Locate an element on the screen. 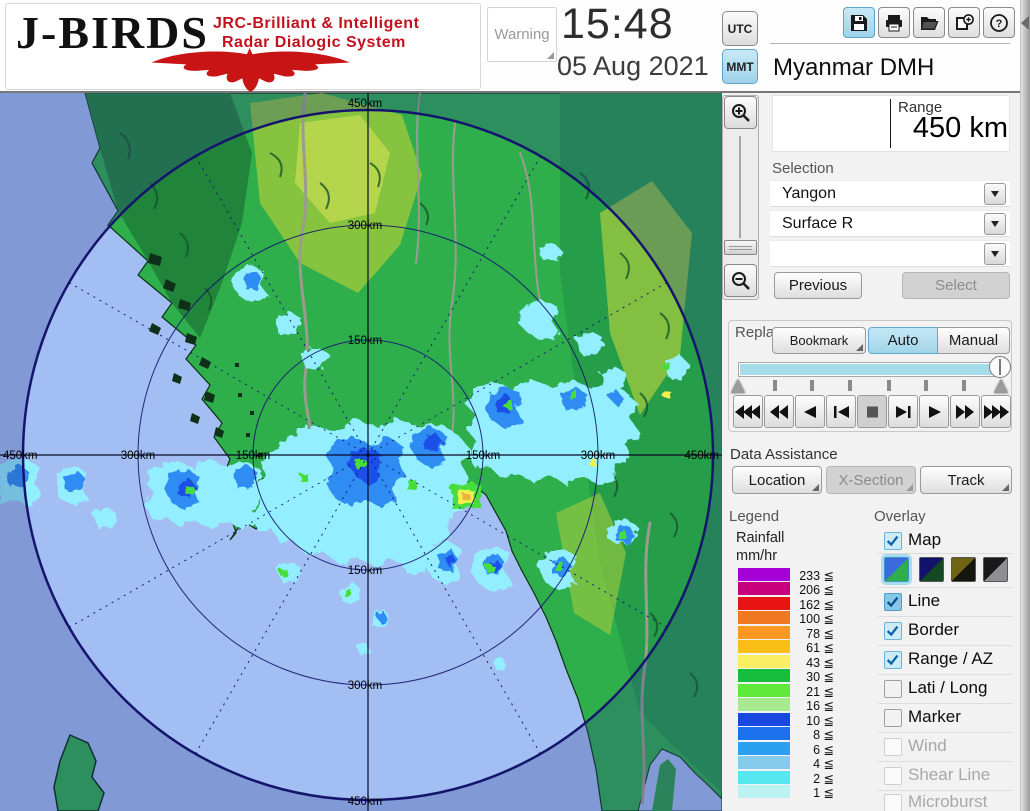 The height and width of the screenshot is (811, 1030). border-checkbox is located at coordinates (893, 631).